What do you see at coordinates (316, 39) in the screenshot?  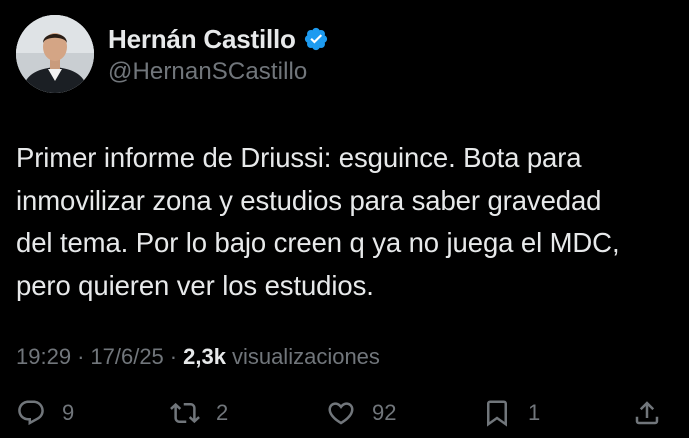 I see `verified-badge-icon` at bounding box center [316, 39].